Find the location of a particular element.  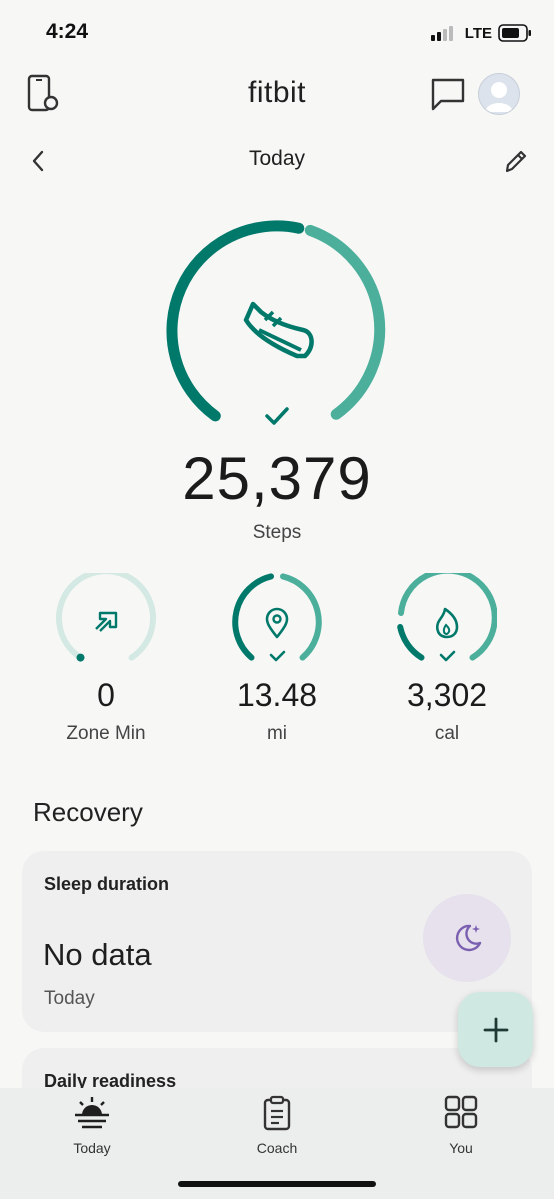

steps-ring-overflow is located at coordinates (345, 322).